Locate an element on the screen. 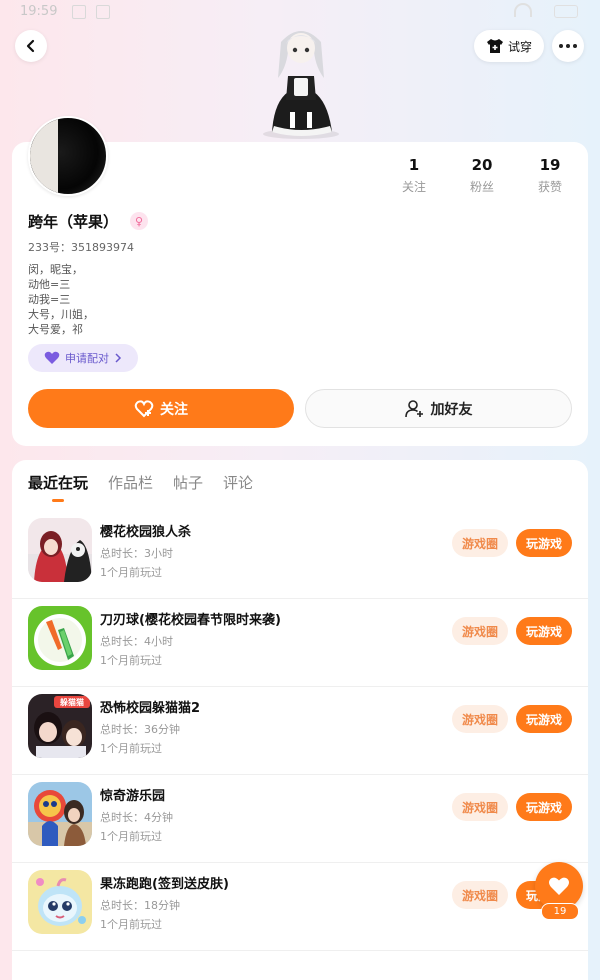  user-id: 233号：351893974 is located at coordinates (81, 247).